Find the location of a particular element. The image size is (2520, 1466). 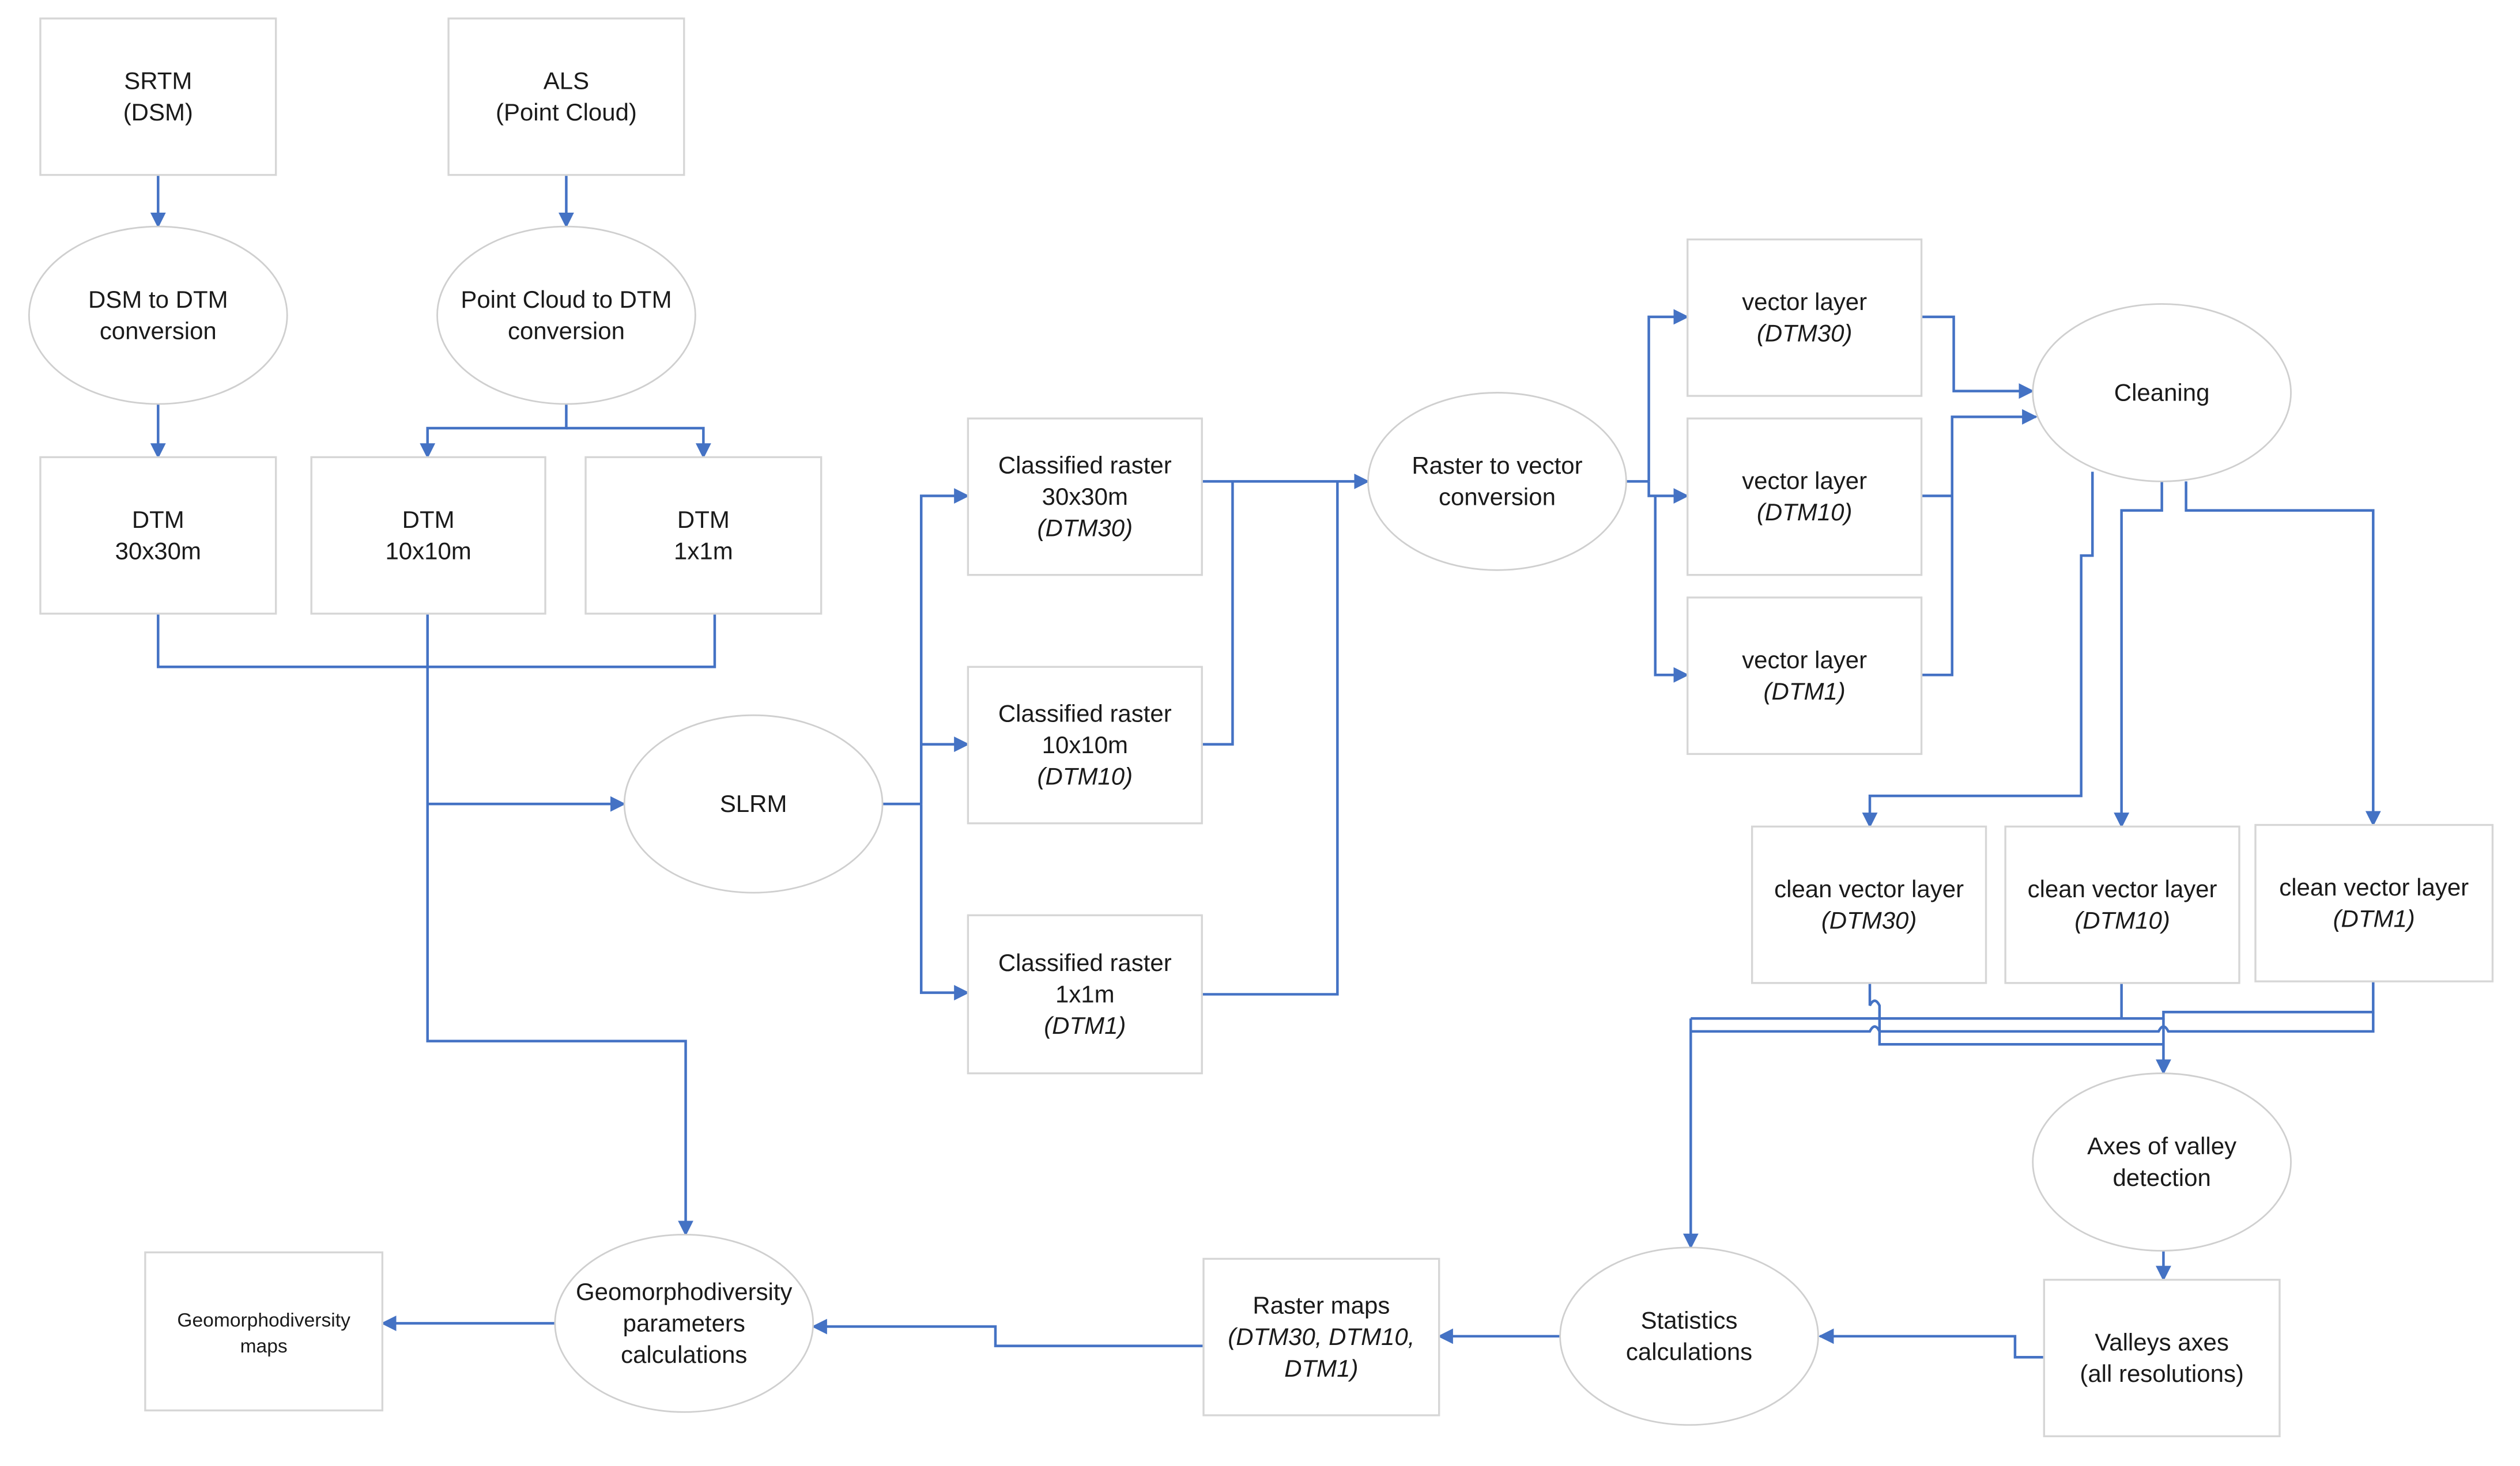

node-cleaning: Cleaning is located at coordinates (2162, 392).